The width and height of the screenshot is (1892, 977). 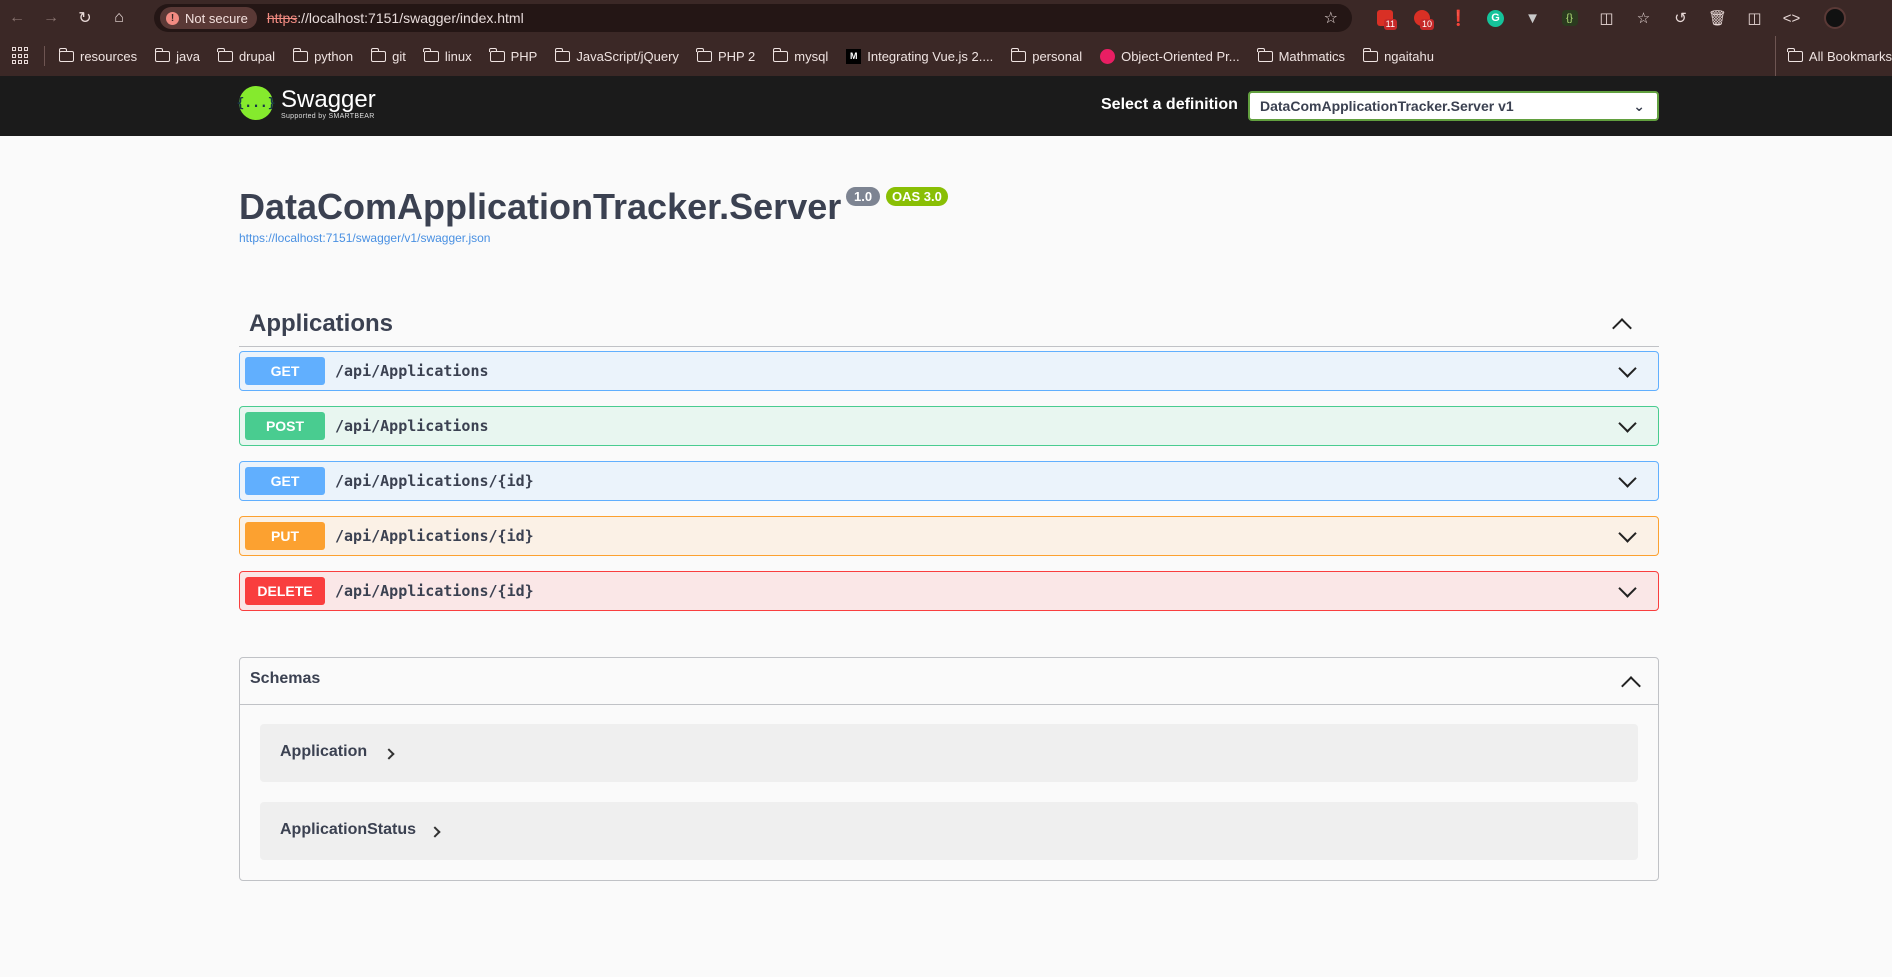 I want to click on bookmark-item: linux, so click(x=447, y=55).